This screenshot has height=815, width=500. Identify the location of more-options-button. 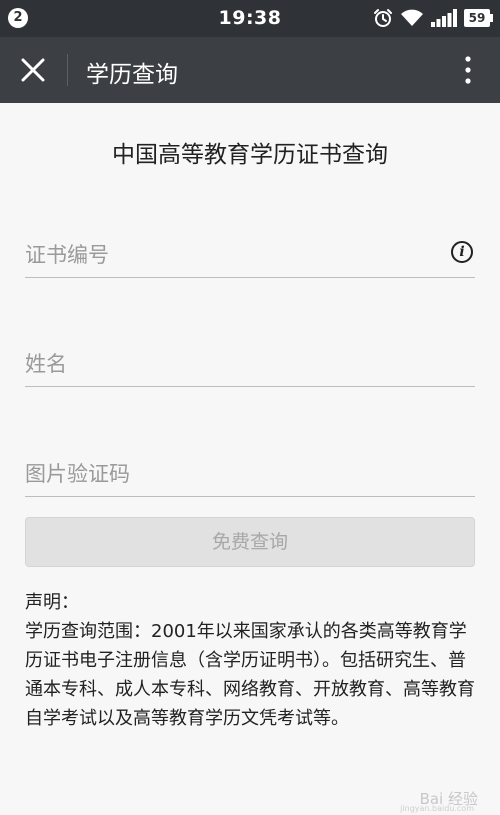
(468, 70).